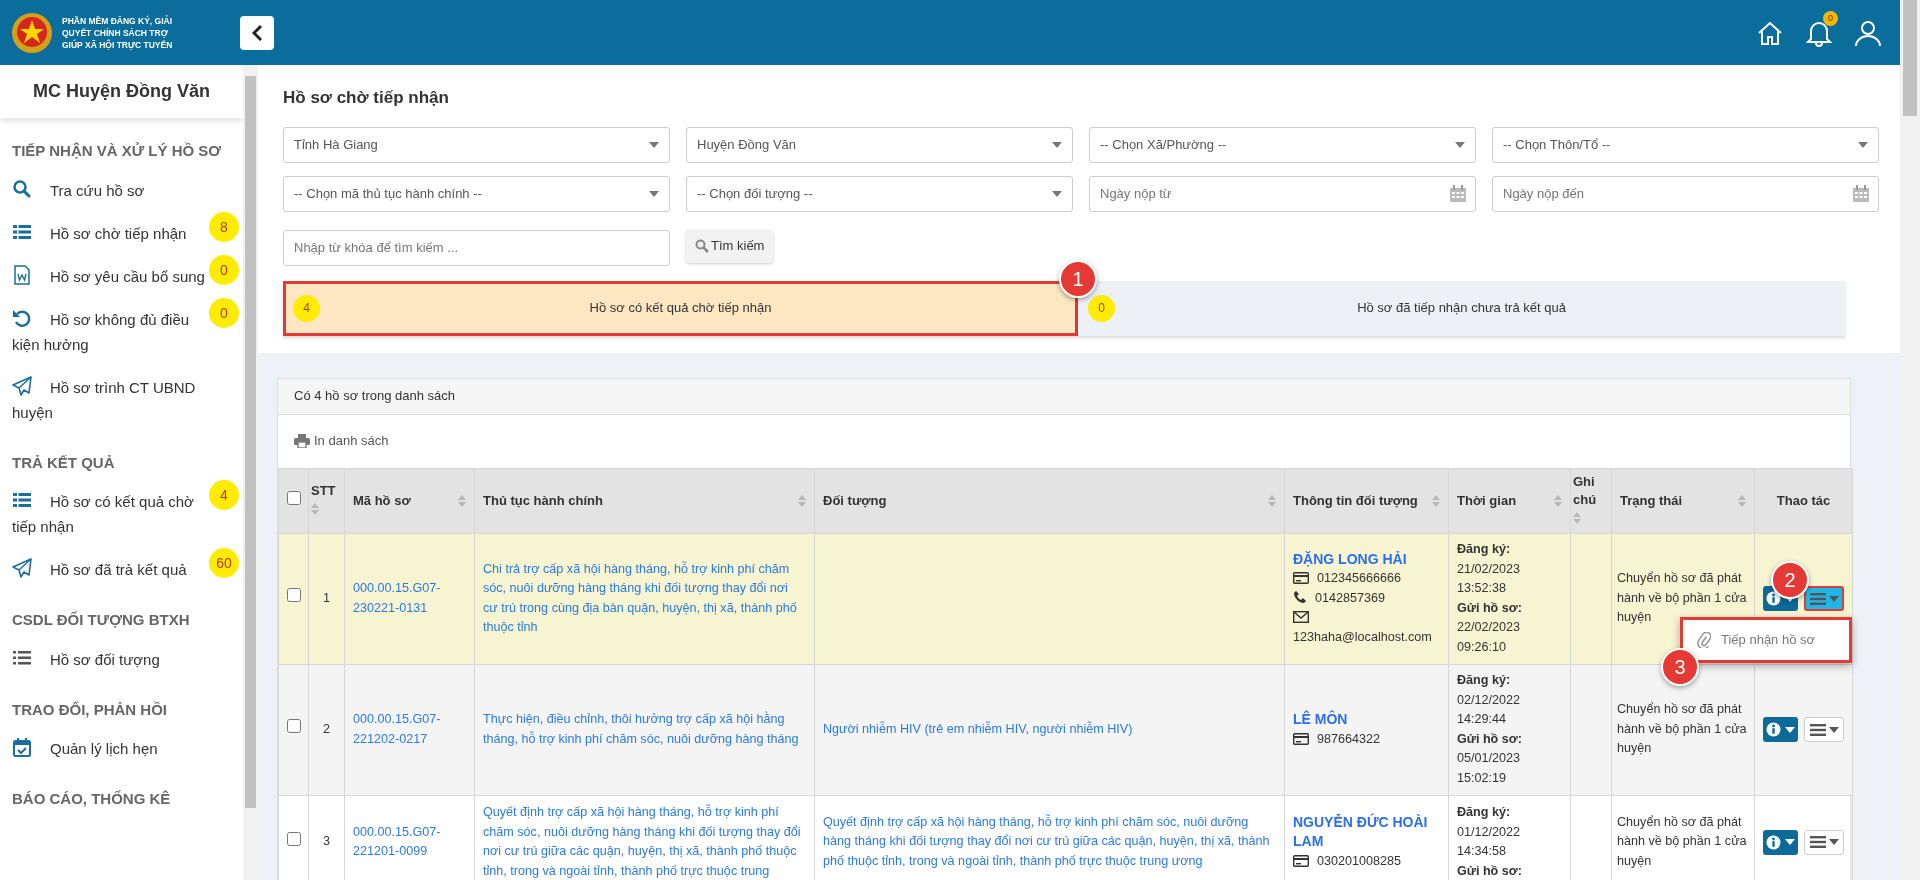 The image size is (1920, 880). I want to click on date-text: 21/02/2023, so click(1489, 569).